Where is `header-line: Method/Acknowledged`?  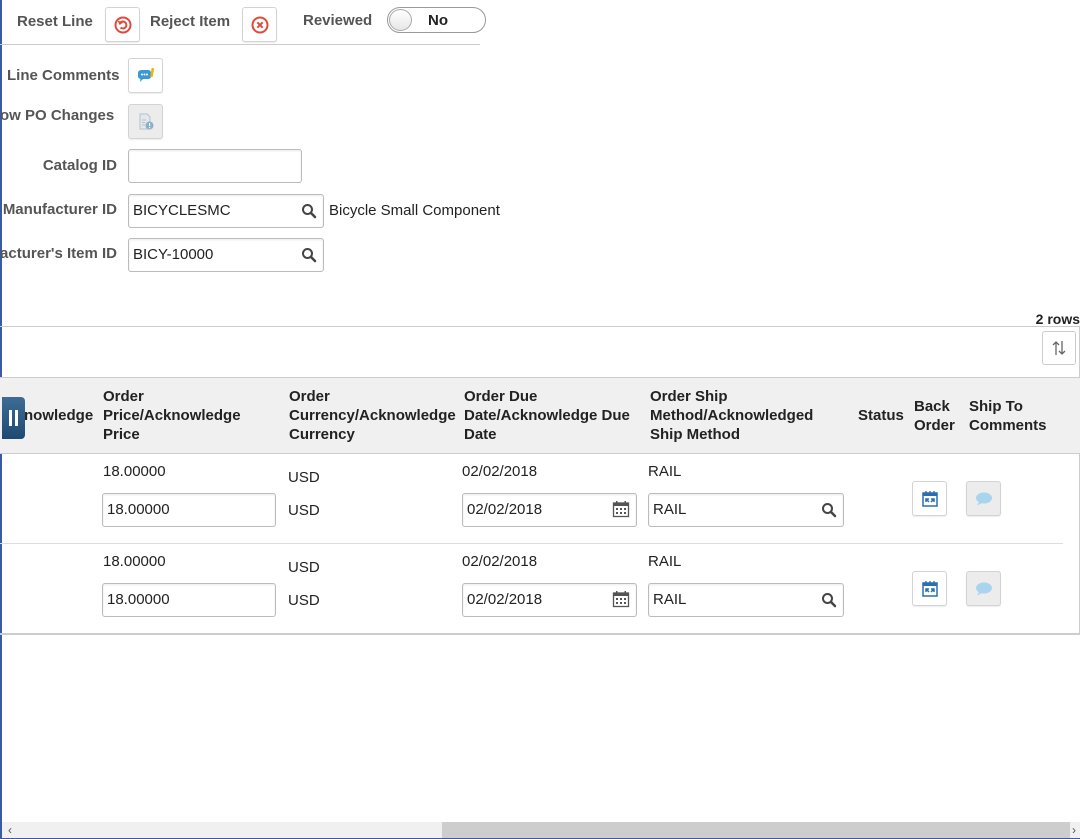 header-line: Method/Acknowledged is located at coordinates (732, 415).